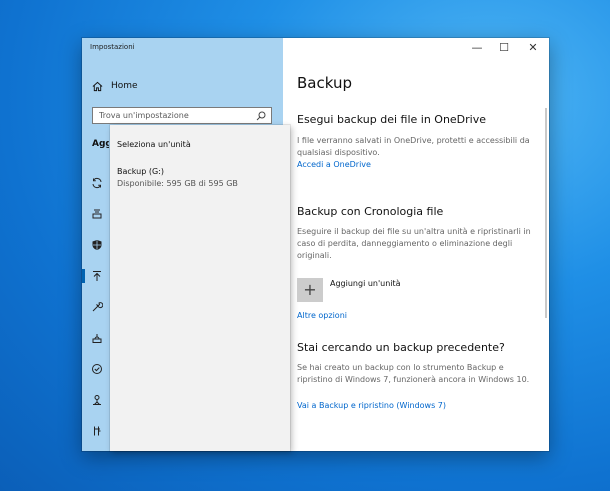 The width and height of the screenshot is (610, 491). What do you see at coordinates (97, 431) in the screenshot?
I see `developer-icon` at bounding box center [97, 431].